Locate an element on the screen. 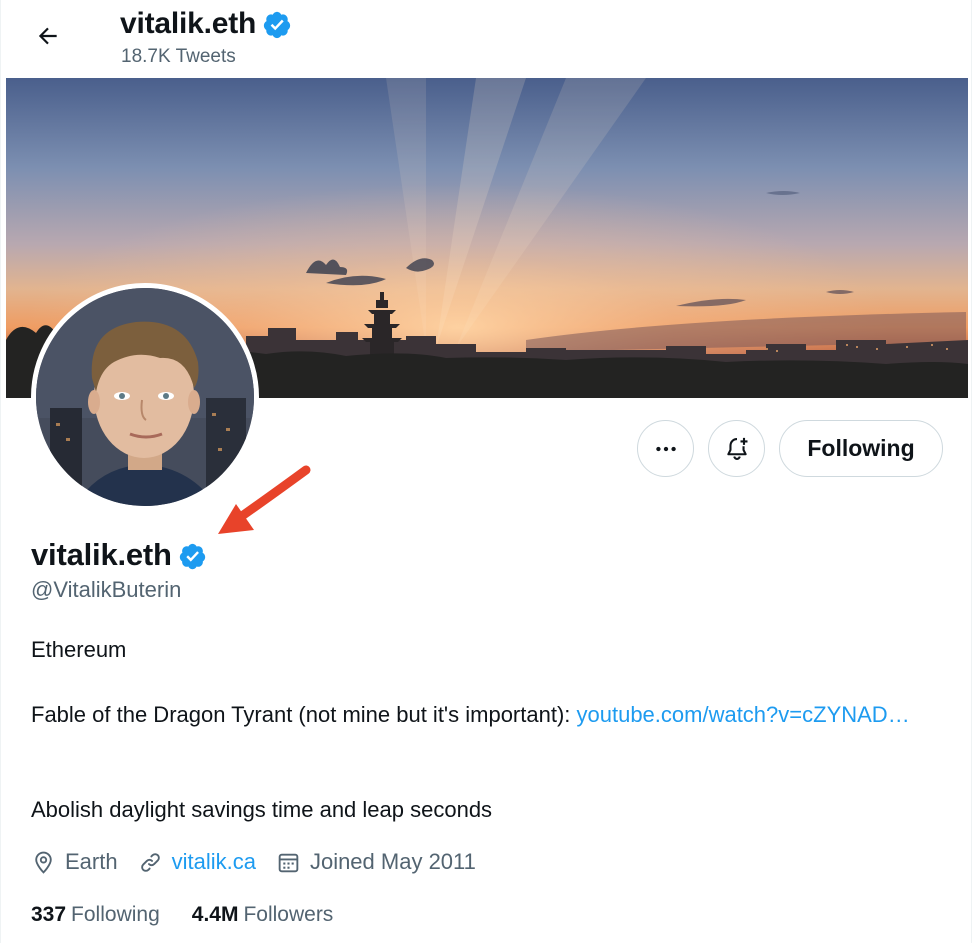  back-button is located at coordinates (48, 36).